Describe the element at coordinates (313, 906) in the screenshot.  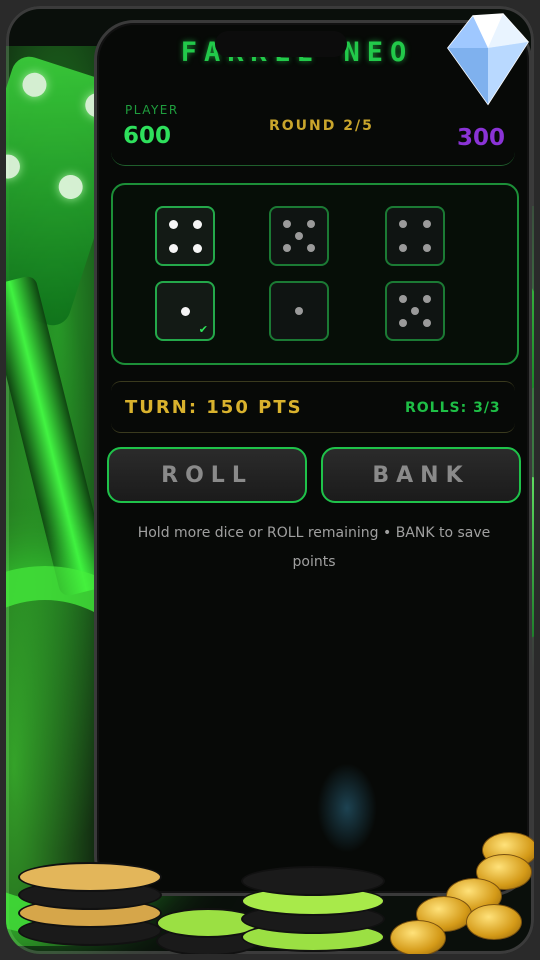
I see `poker-chips-green-icon` at that location.